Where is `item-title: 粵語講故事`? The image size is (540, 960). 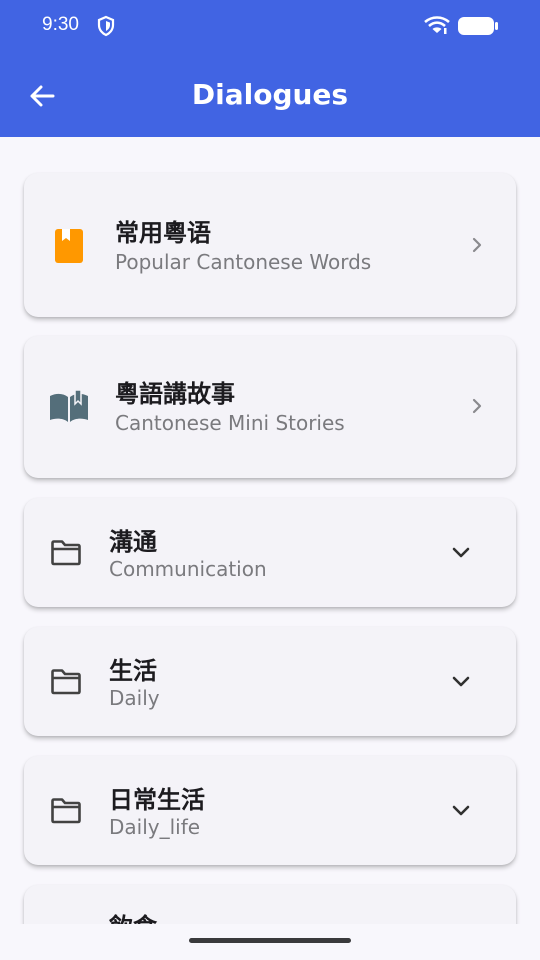 item-title: 粵語講故事 is located at coordinates (175, 394).